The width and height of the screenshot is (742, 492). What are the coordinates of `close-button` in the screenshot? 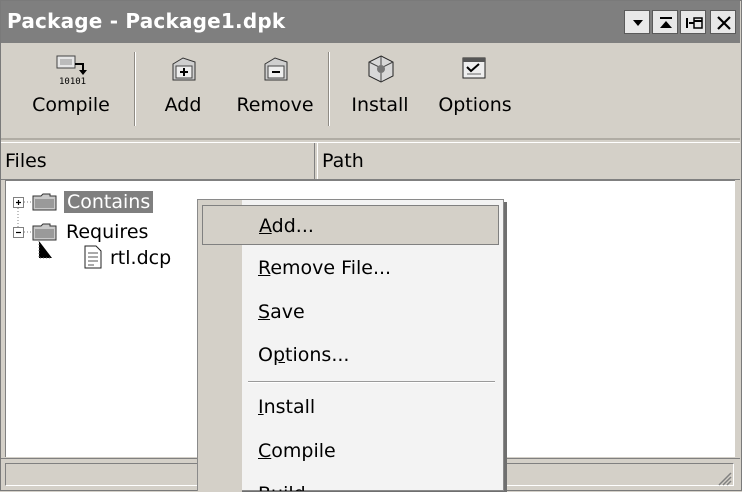 It's located at (723, 22).